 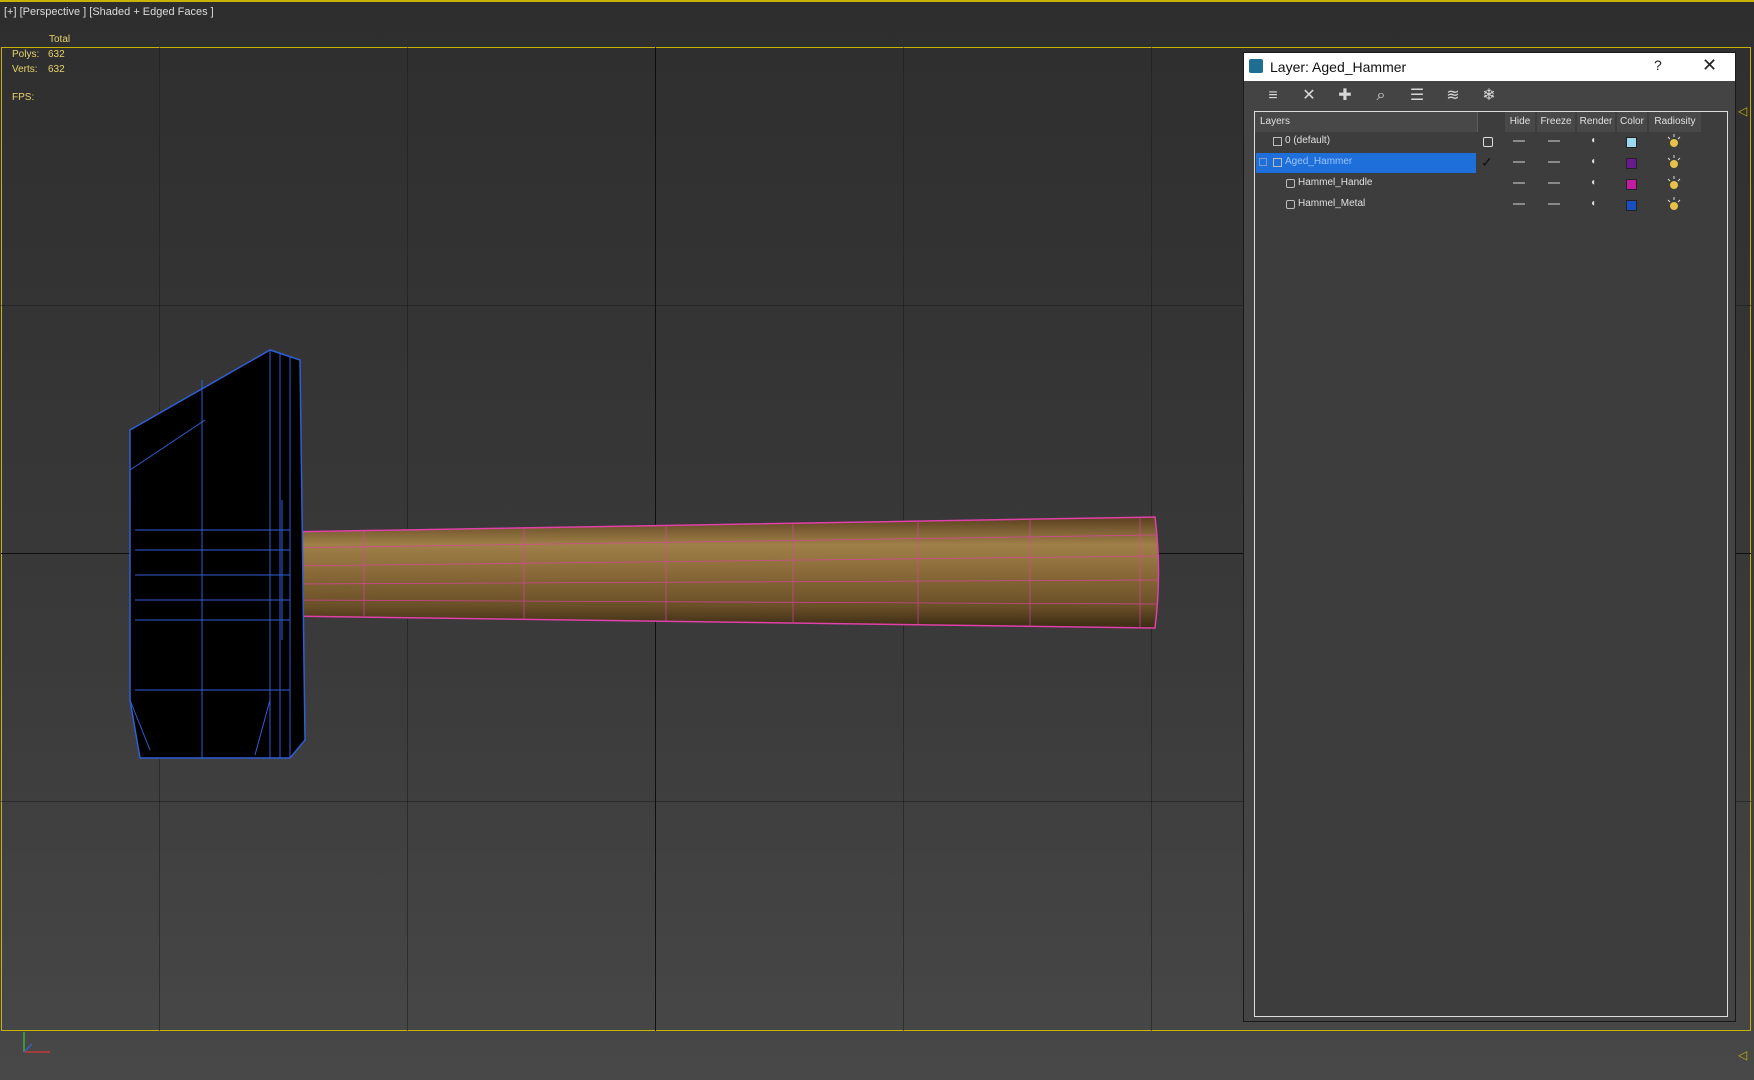 I want to click on dialog-titlebar: Layer: Aged_Hammer ? ✕, so click(x=1489, y=67).